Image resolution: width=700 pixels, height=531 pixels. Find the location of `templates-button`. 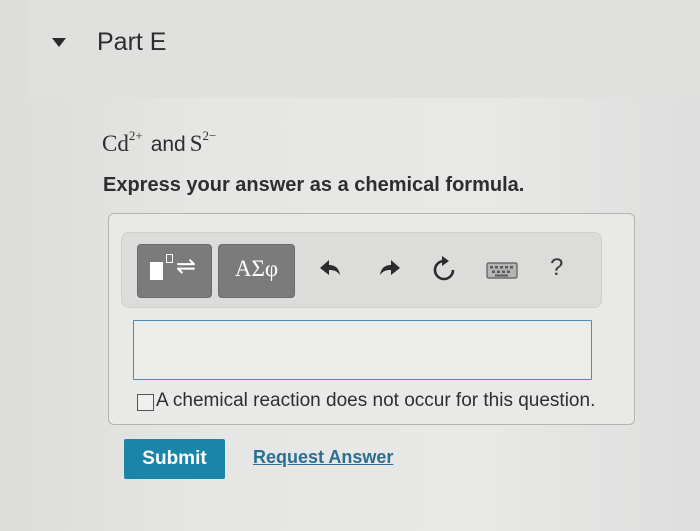

templates-button is located at coordinates (174, 271).